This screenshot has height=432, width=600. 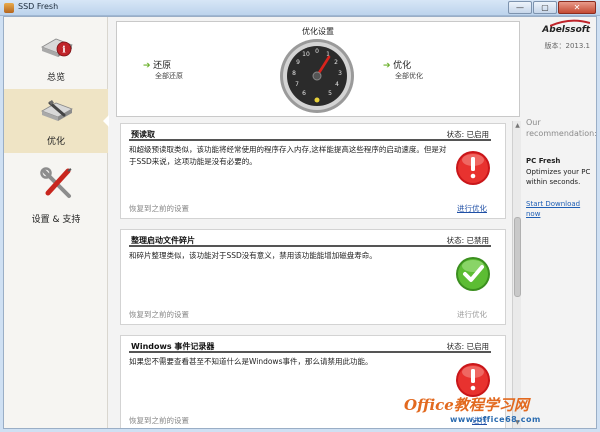 What do you see at coordinates (543, 161) in the screenshot?
I see `recommendation-product: PC Fresh` at bounding box center [543, 161].